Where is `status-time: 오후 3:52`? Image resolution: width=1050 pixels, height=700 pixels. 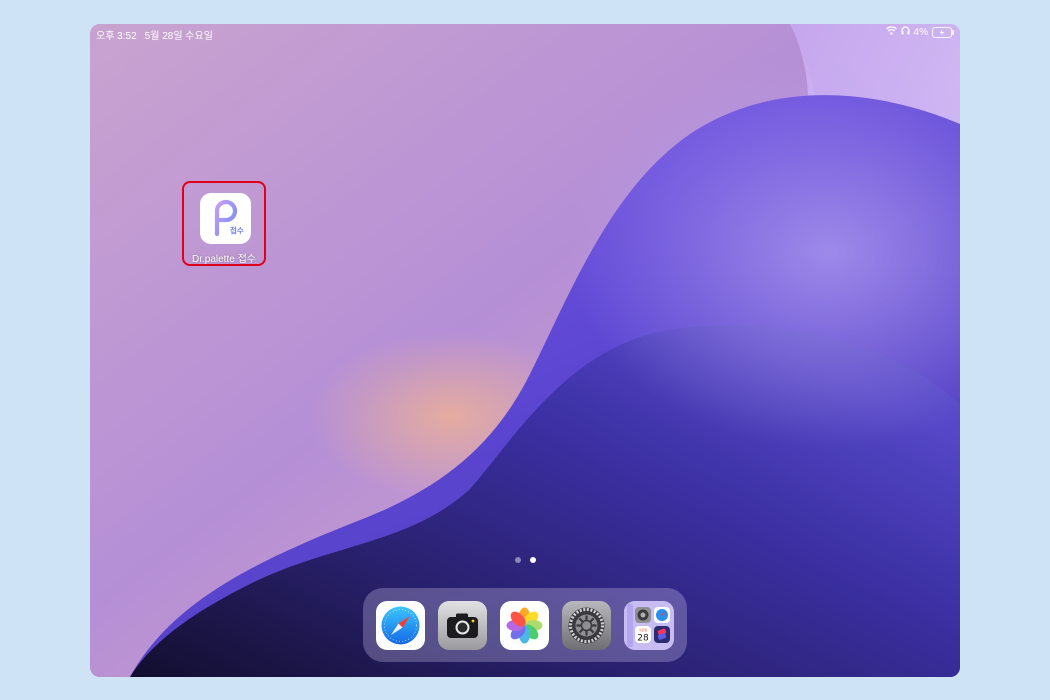 status-time: 오후 3:52 is located at coordinates (116, 36).